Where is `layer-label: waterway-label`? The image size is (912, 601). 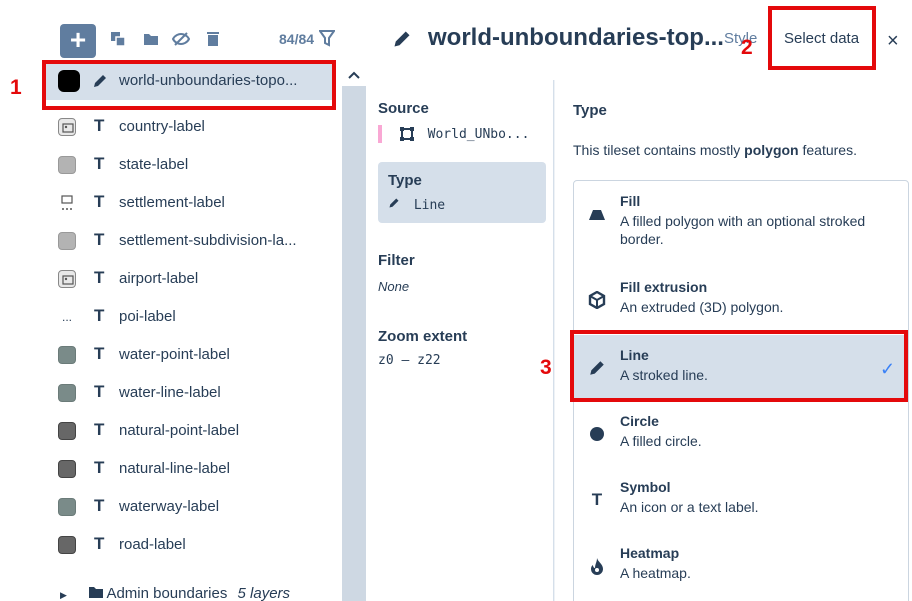
layer-label: waterway-label is located at coordinates (169, 506).